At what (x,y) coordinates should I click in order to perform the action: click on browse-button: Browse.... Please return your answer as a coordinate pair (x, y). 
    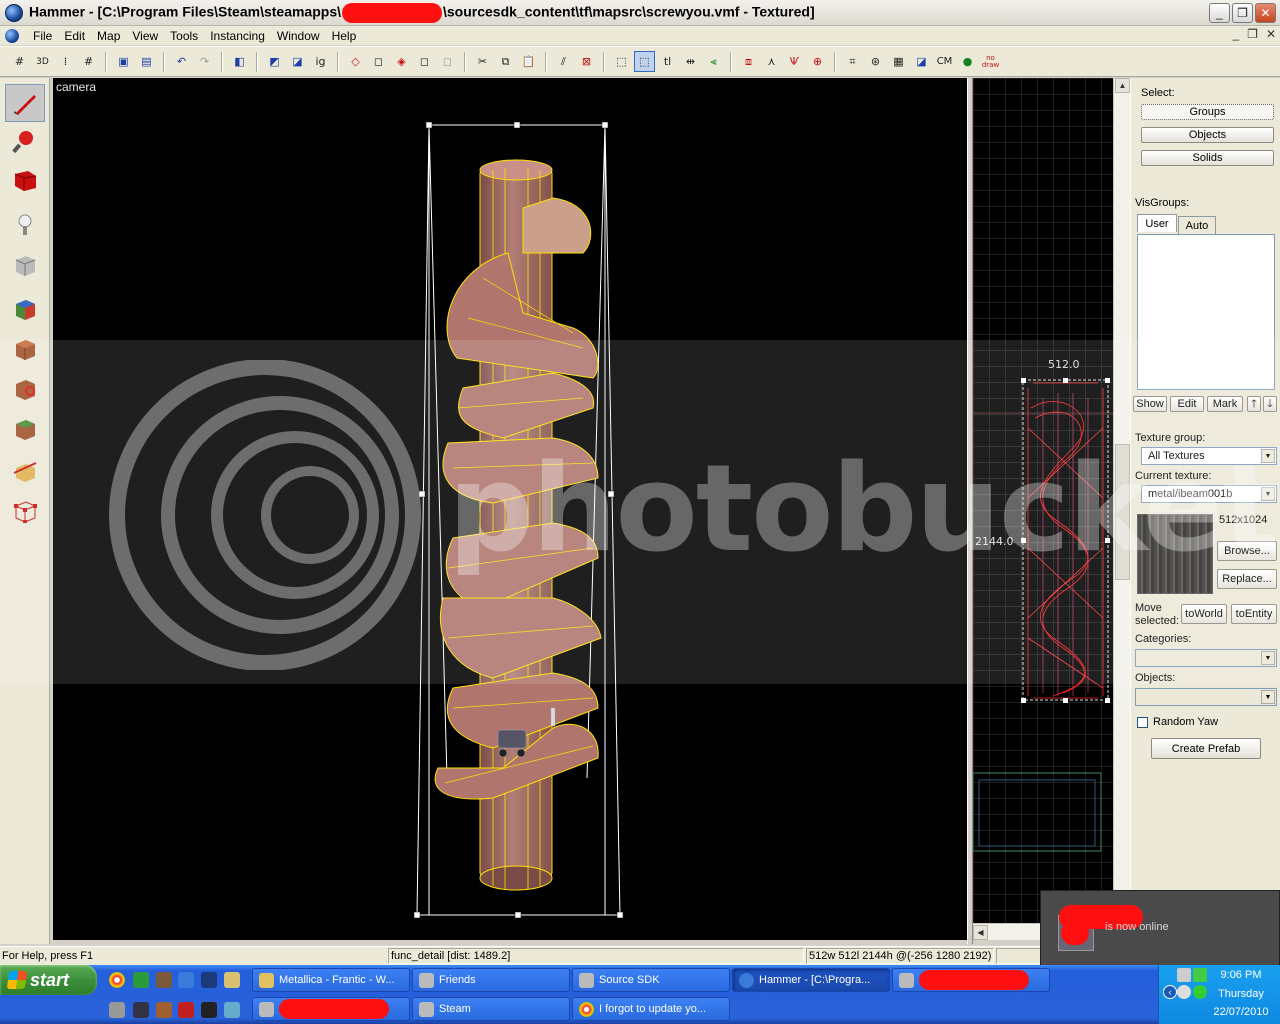
    Looking at the image, I should click on (1247, 551).